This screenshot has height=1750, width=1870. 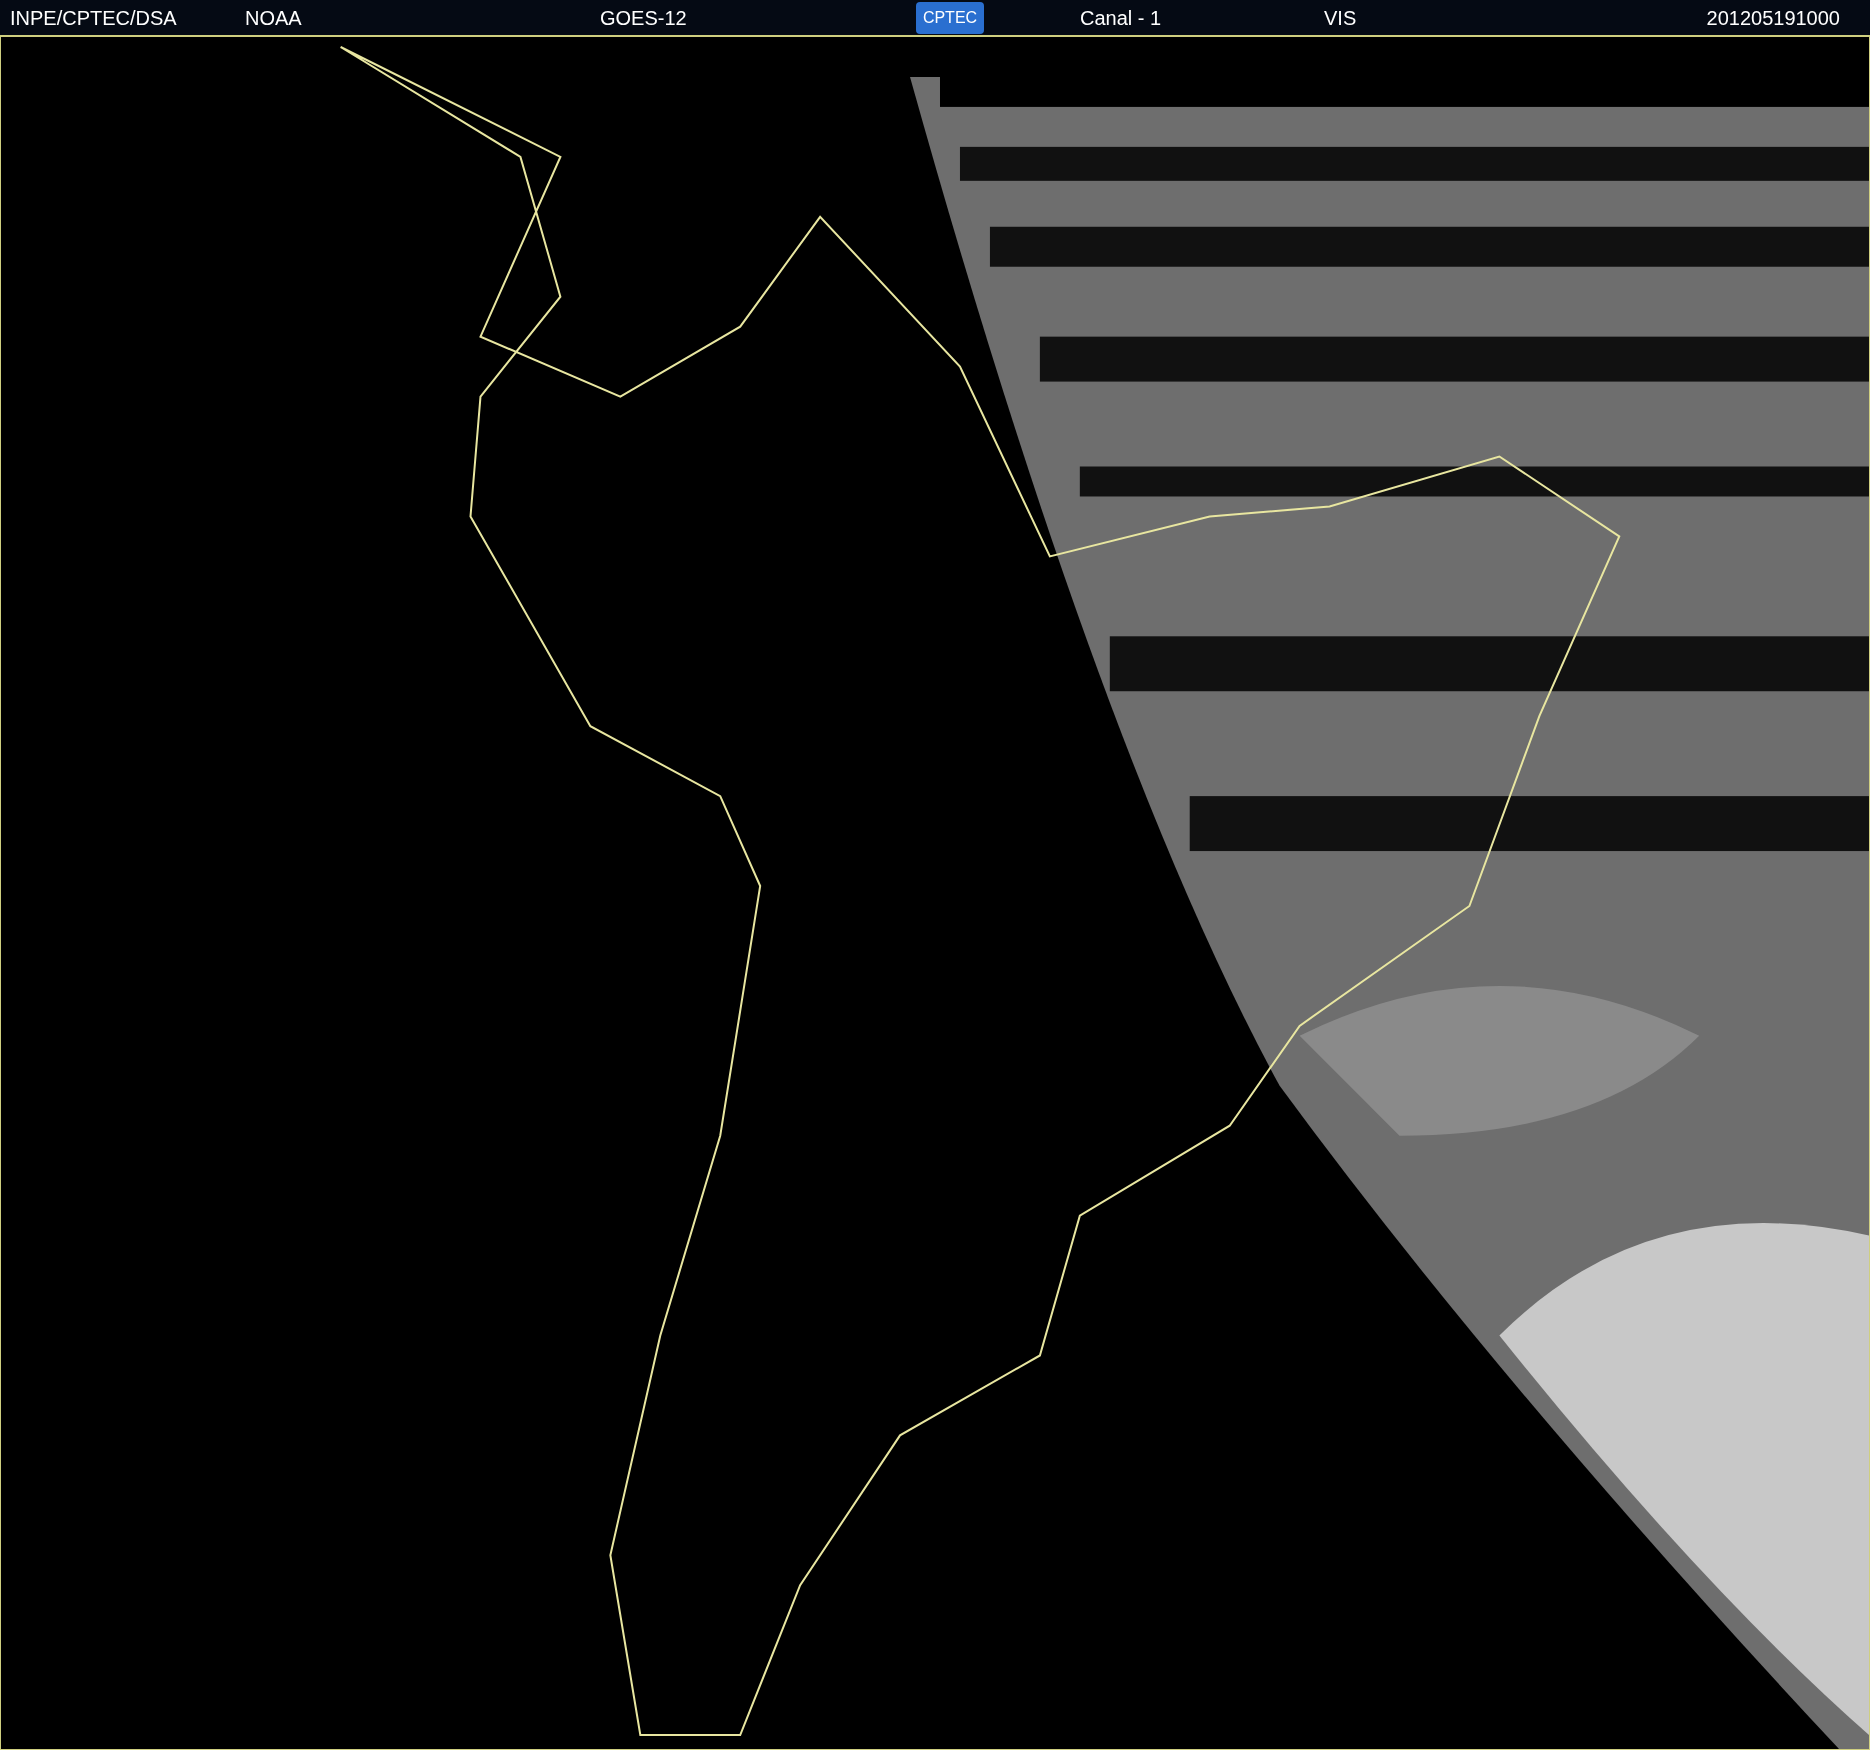 I want to click on logo: CPTEC, so click(x=950, y=17).